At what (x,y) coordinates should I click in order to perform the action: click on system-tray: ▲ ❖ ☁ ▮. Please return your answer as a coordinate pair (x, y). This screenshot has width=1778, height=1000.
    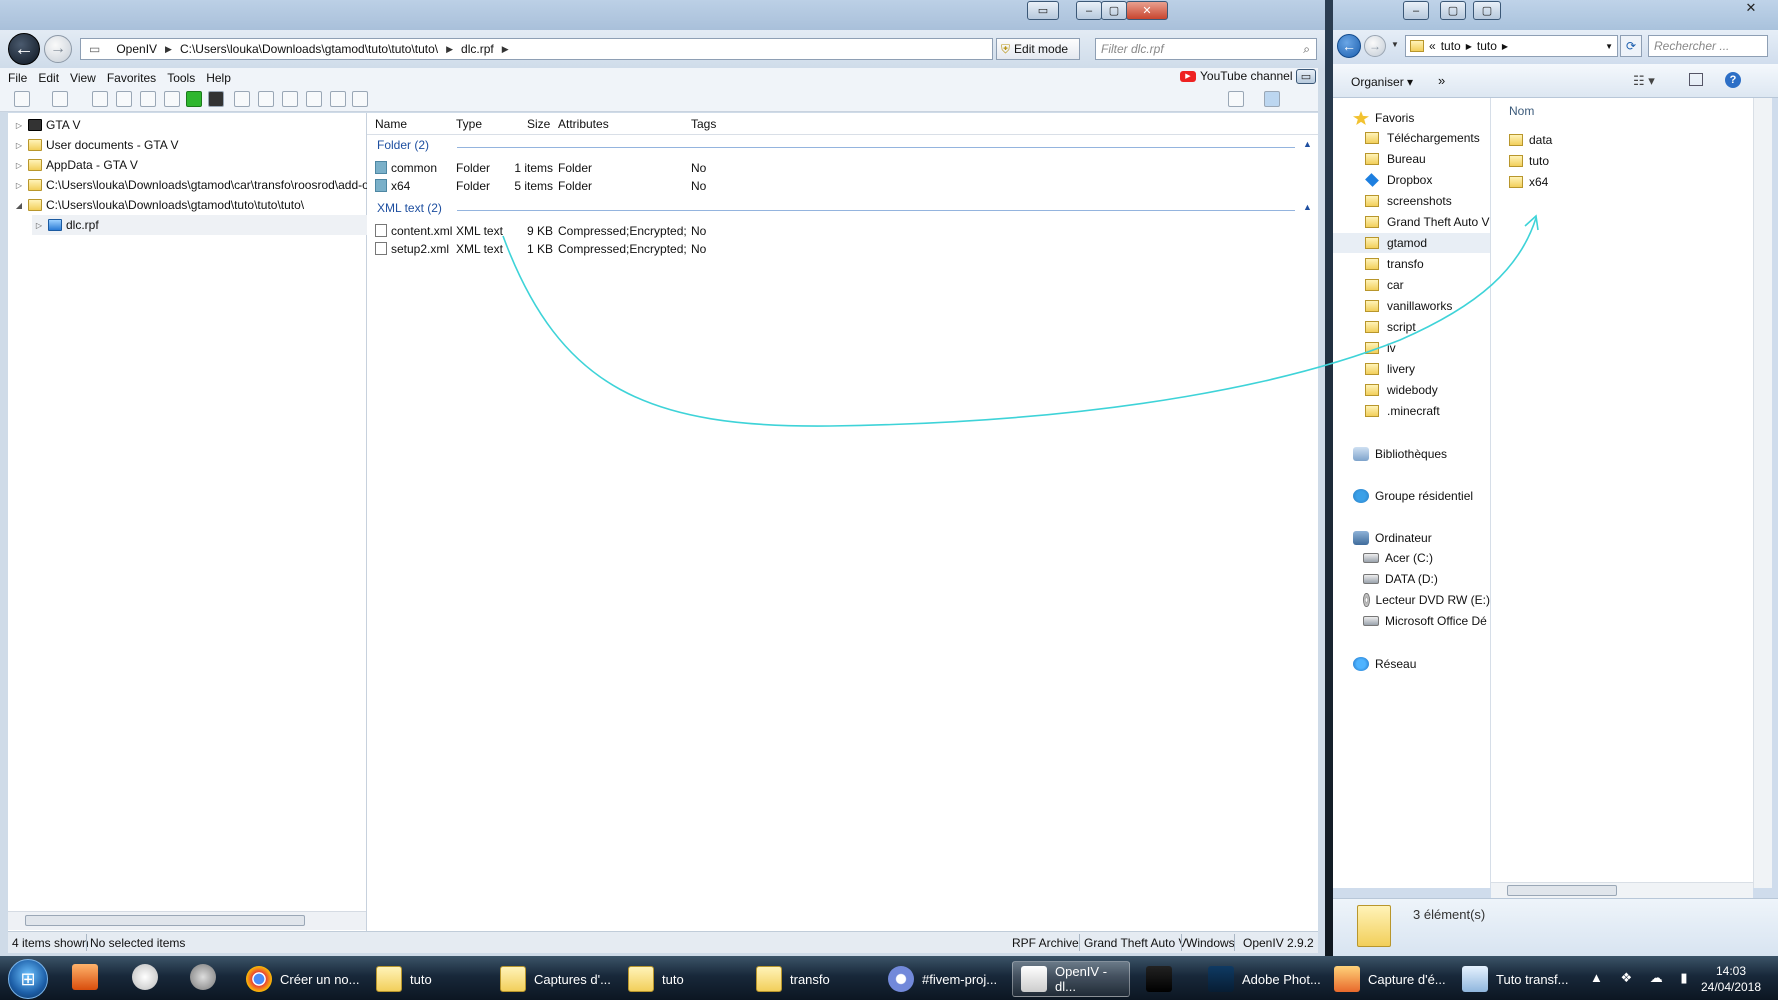
    Looking at the image, I should click on (1642, 978).